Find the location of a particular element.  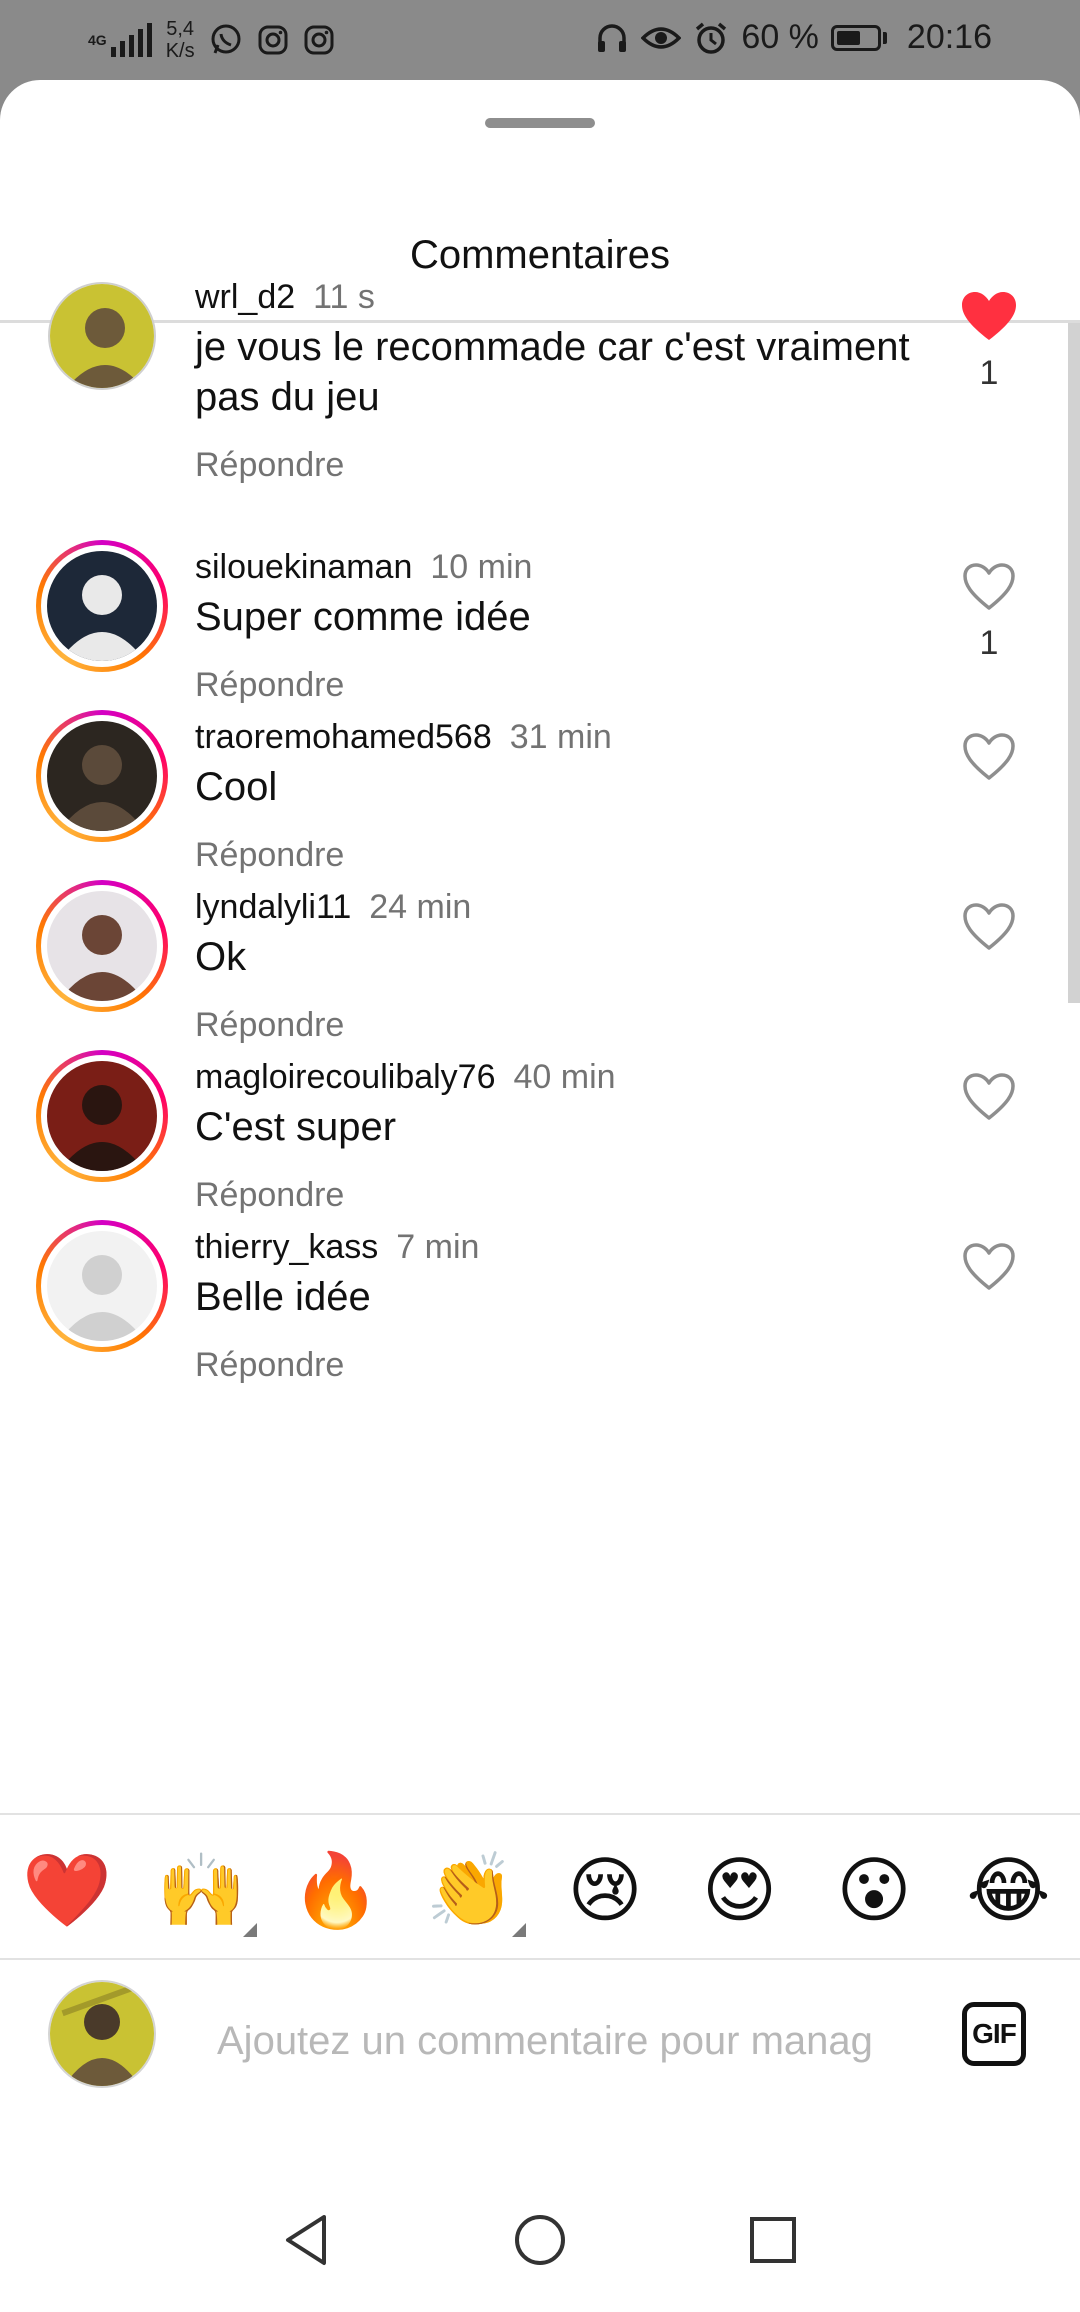

username: magloirecoulibaly76 is located at coordinates (345, 1077).